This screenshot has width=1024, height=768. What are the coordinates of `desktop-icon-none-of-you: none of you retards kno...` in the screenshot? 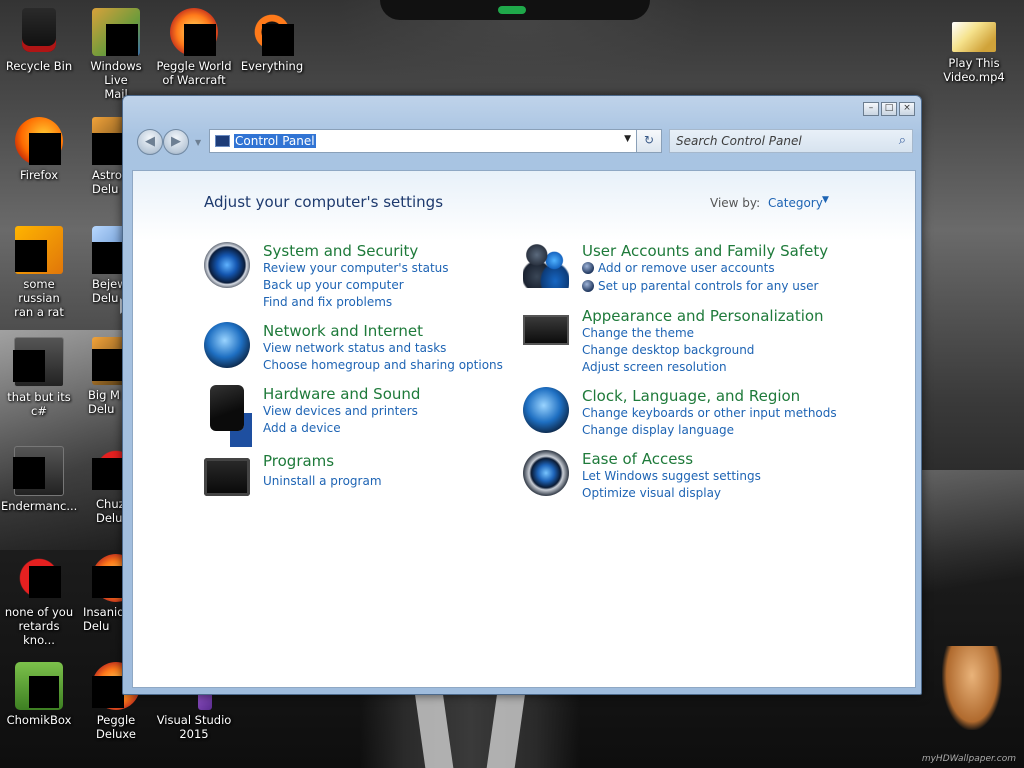 It's located at (39, 600).